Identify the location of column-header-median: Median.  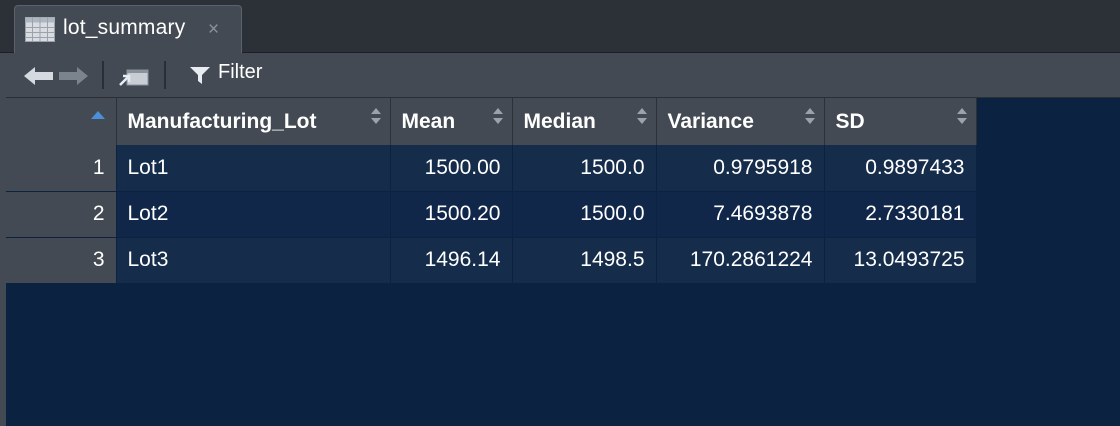
(584, 121).